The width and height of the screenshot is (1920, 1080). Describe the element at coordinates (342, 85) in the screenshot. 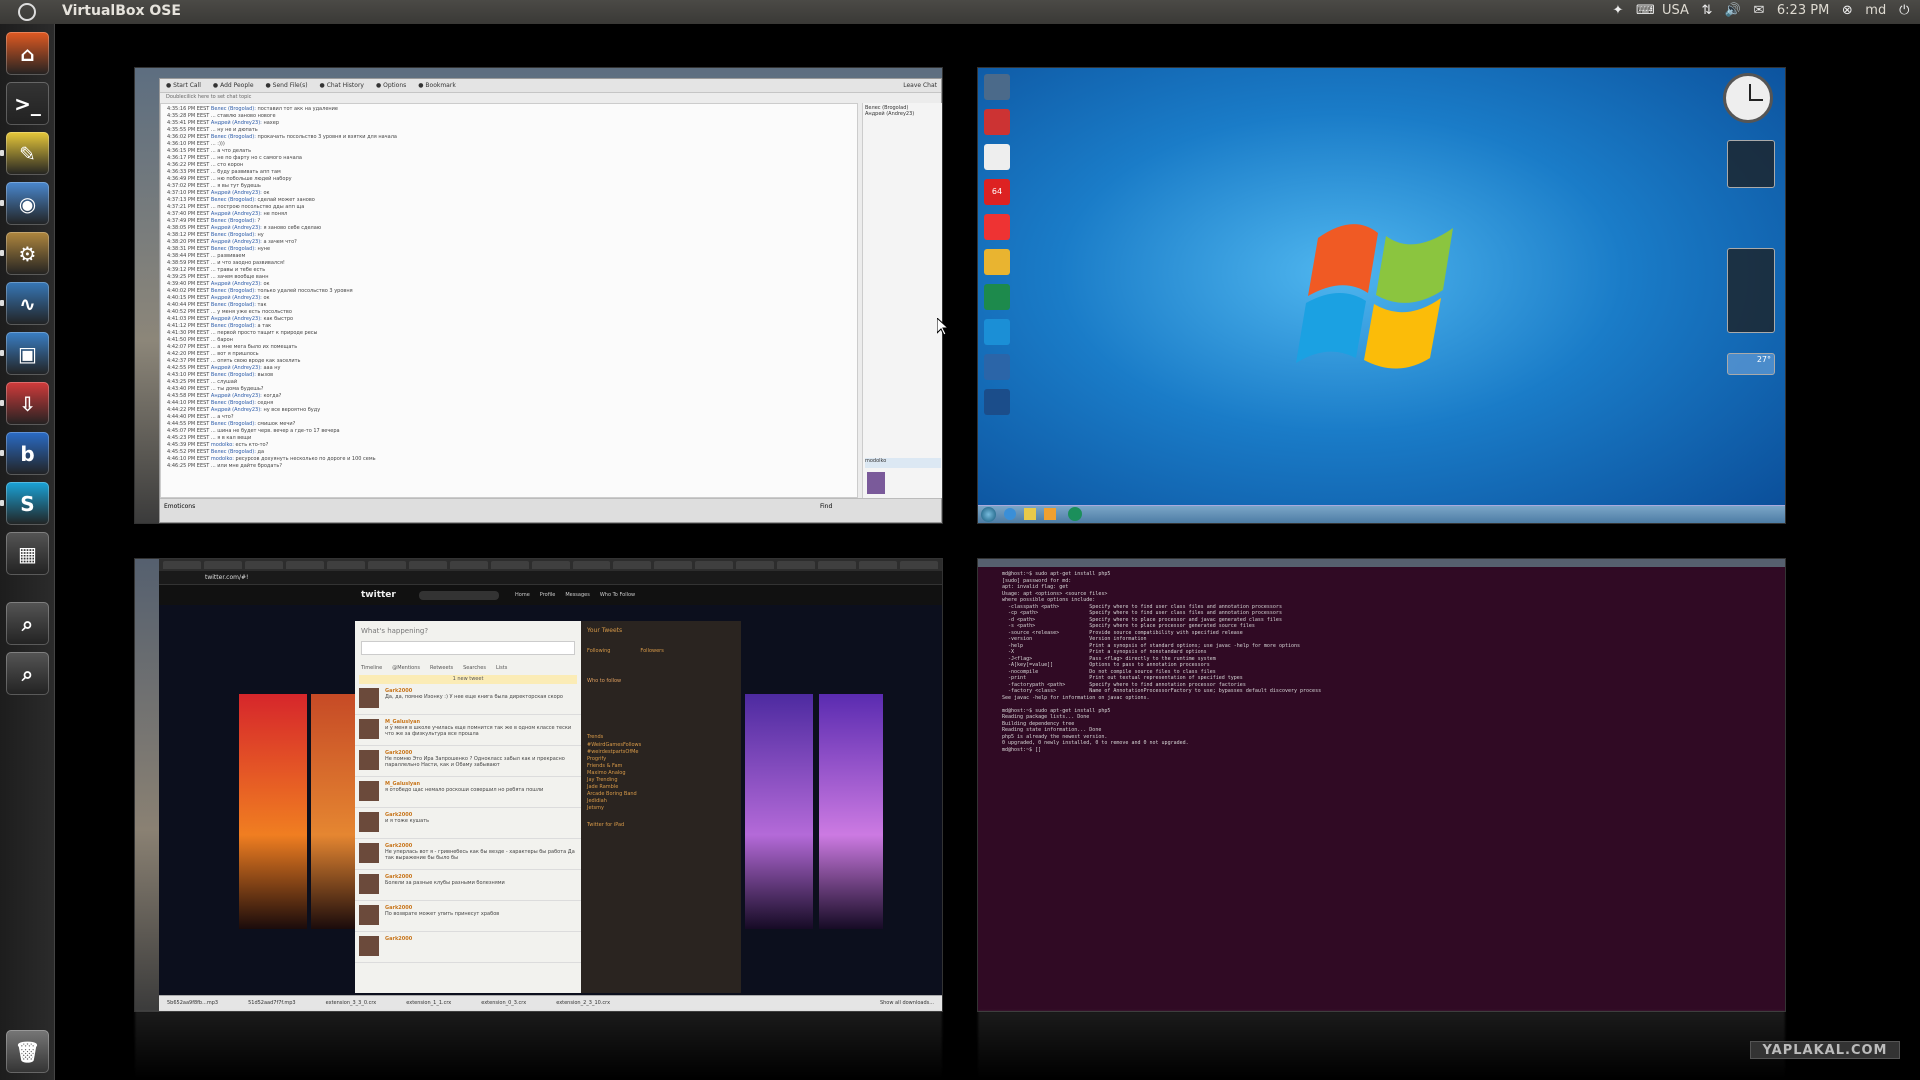

I see `toolbar-chat-historybutton: ● Chat History` at that location.